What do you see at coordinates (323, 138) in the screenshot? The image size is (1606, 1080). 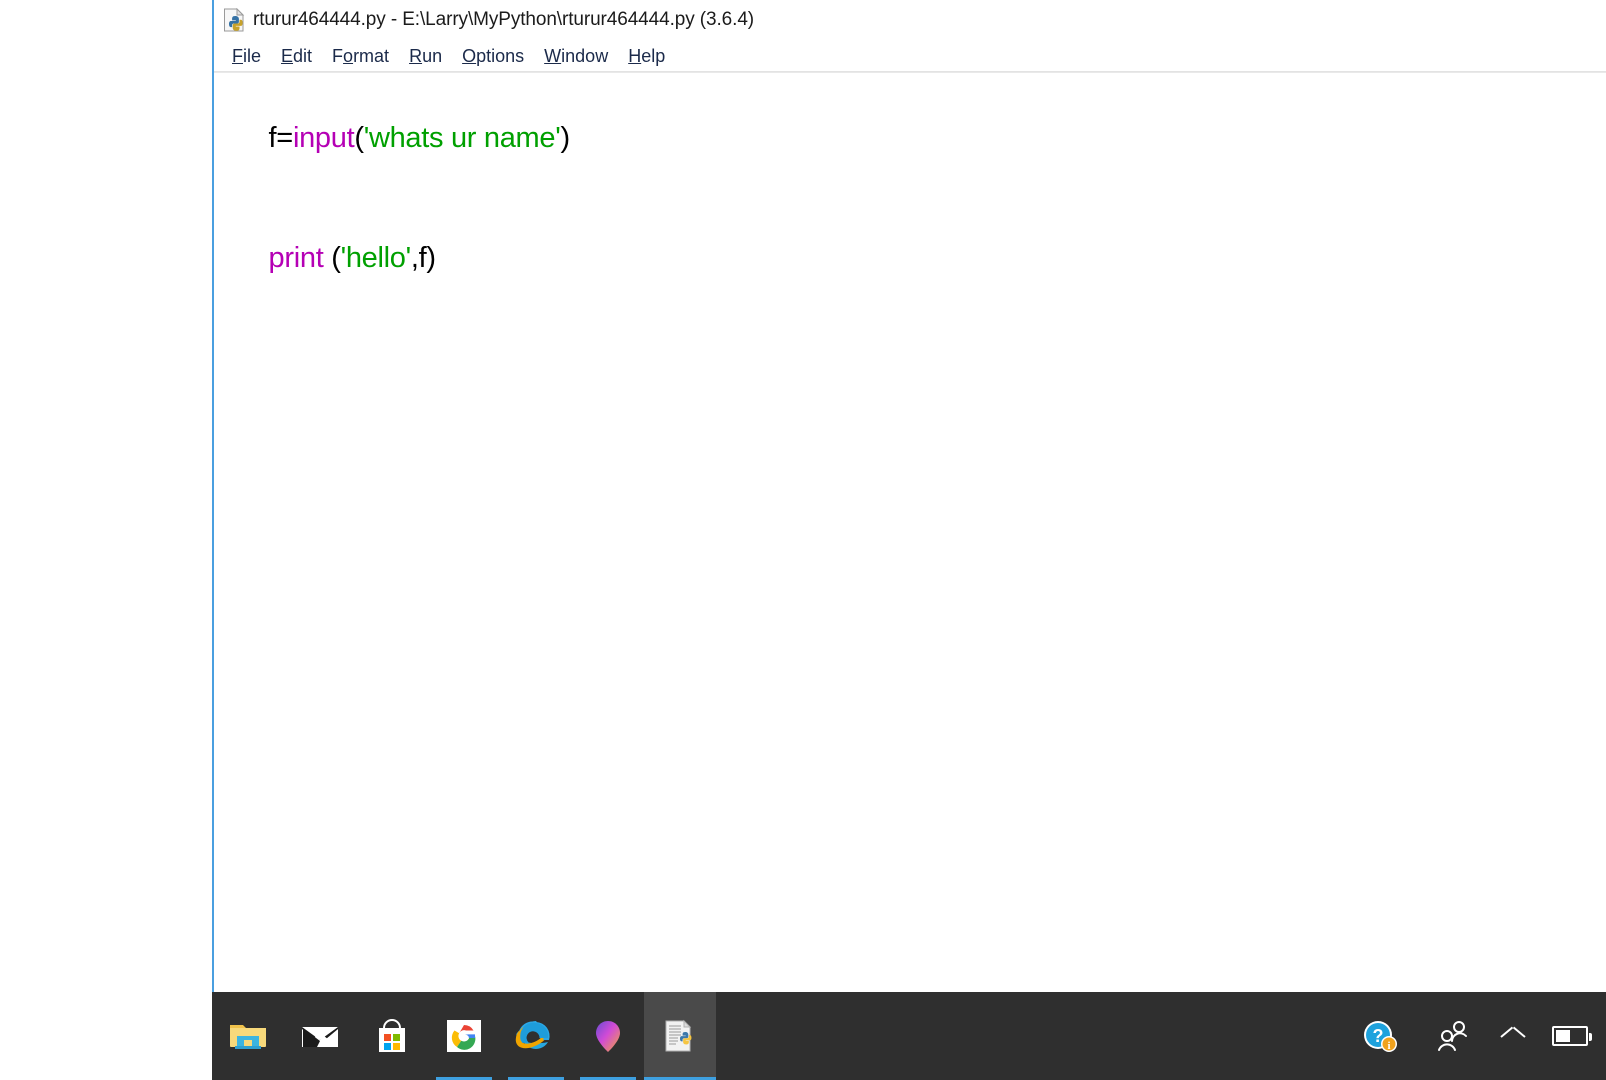 I see `code-token: input` at bounding box center [323, 138].